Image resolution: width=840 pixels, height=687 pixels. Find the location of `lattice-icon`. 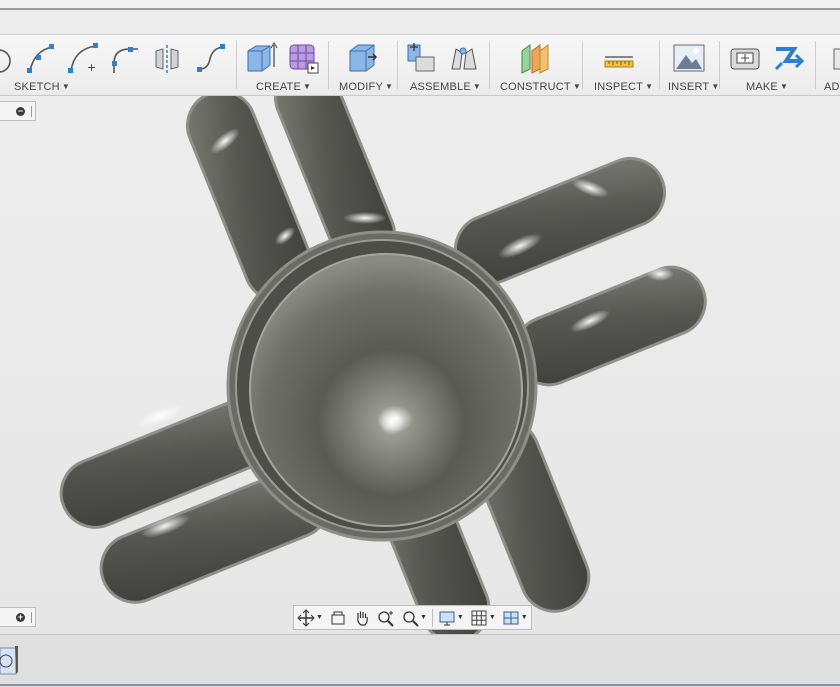

lattice-icon is located at coordinates (303, 58).